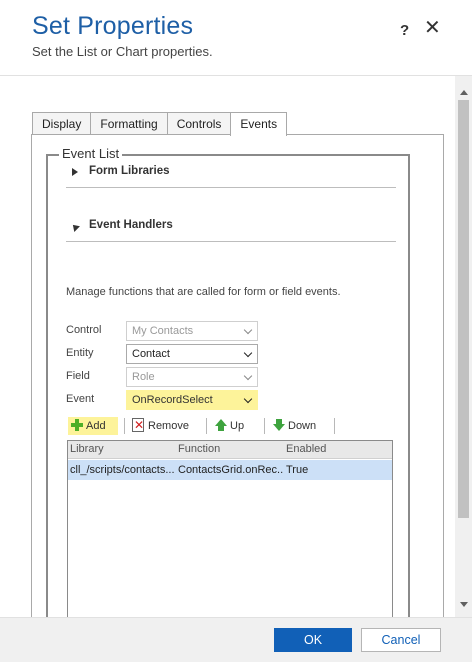 Image resolution: width=472 pixels, height=662 pixels. What do you see at coordinates (78, 376) in the screenshot?
I see `field-label: Field` at bounding box center [78, 376].